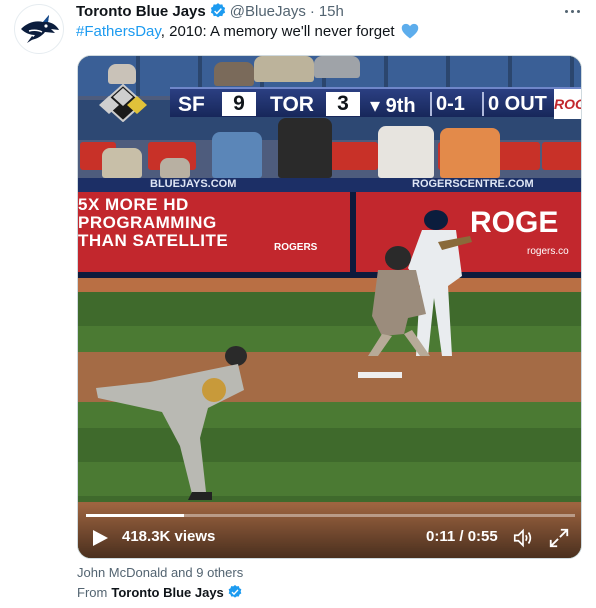 The width and height of the screenshot is (596, 608). Describe the element at coordinates (517, 104) in the screenshot. I see `outs: 0 OUT` at that location.